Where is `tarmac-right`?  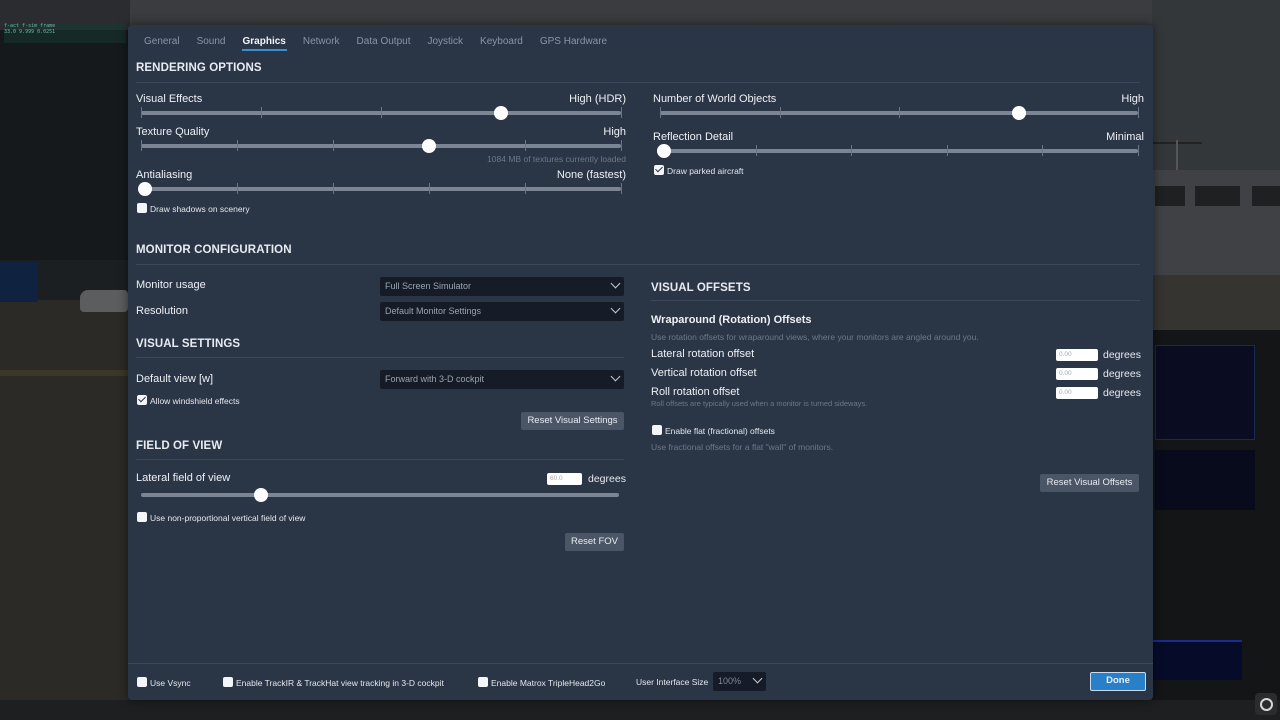
tarmac-right is located at coordinates (1216, 302).